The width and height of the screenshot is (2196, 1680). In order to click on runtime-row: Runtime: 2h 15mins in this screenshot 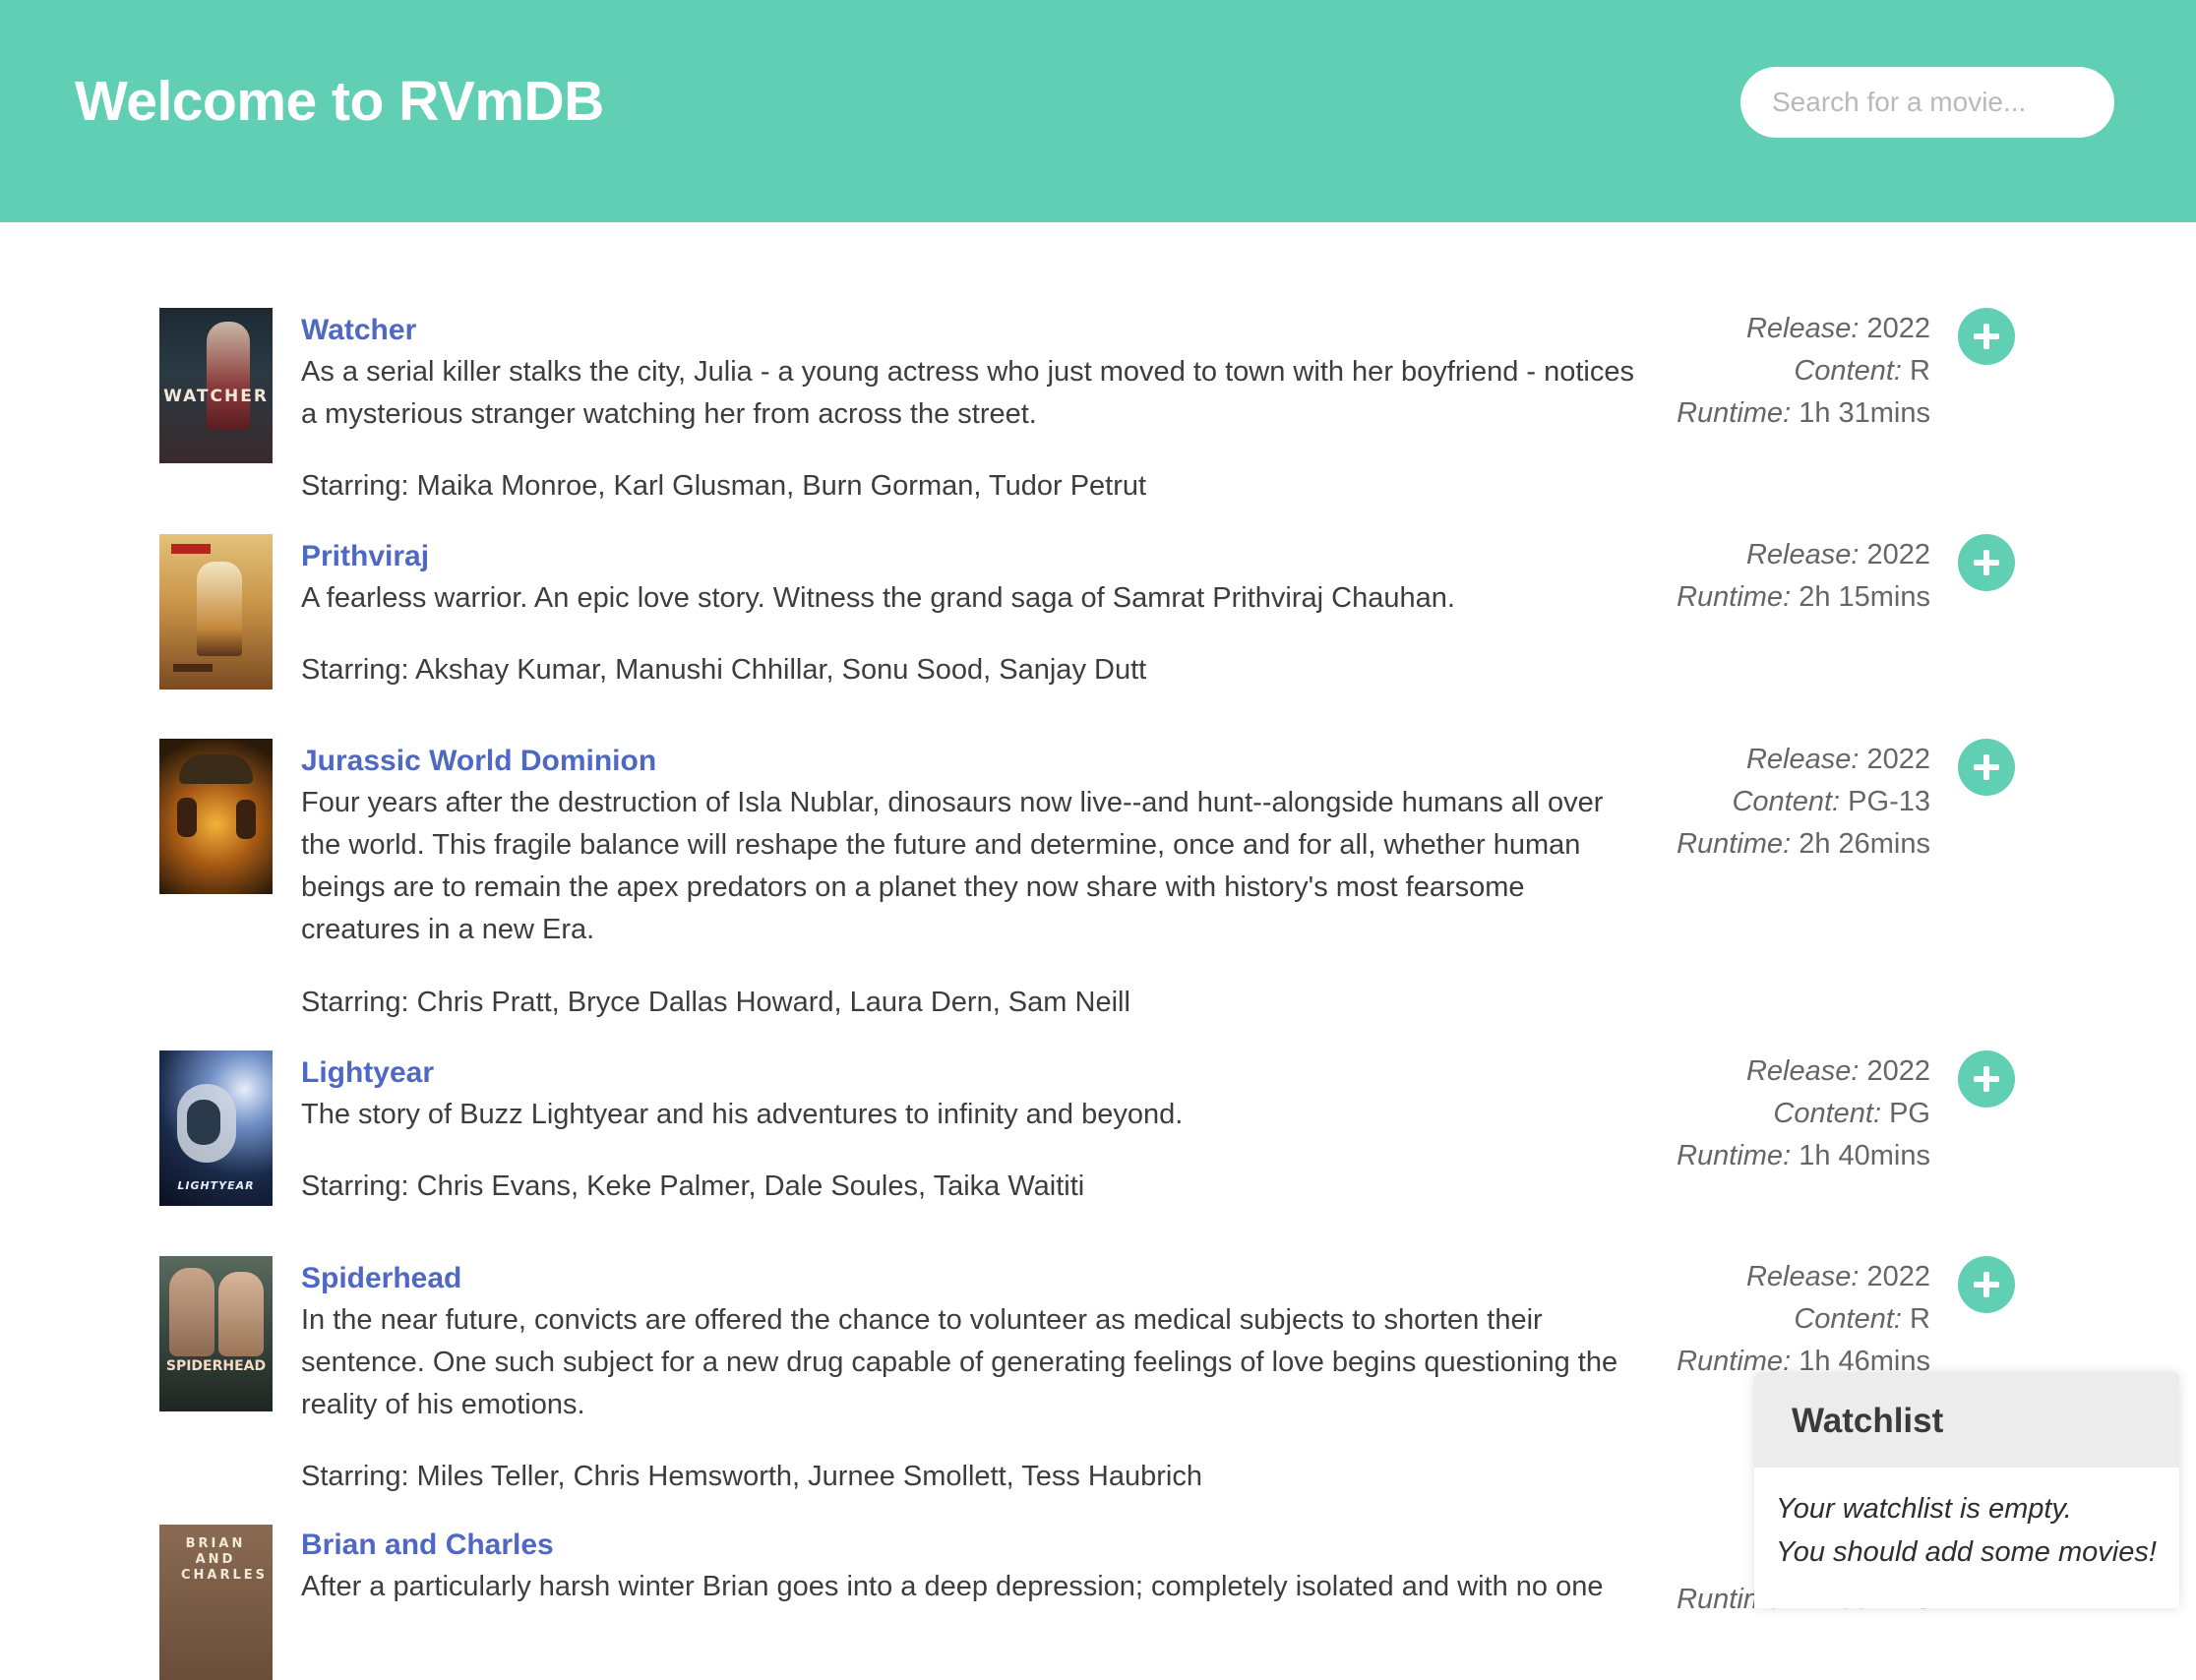, I will do `click(1773, 597)`.